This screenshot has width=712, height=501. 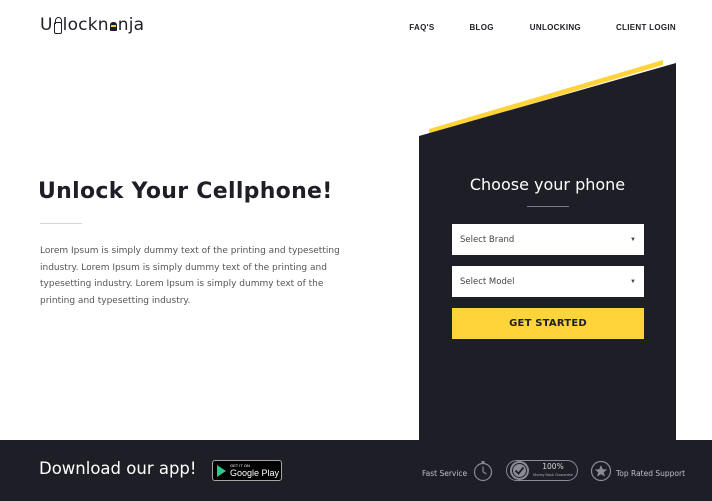 What do you see at coordinates (46, 25) in the screenshot?
I see `logo-text-prefix: U` at bounding box center [46, 25].